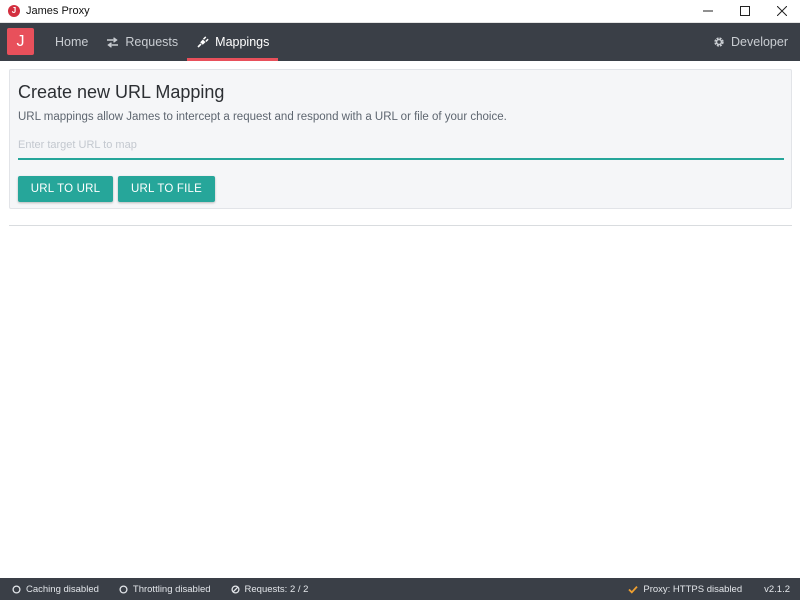 Image resolution: width=800 pixels, height=600 pixels. What do you see at coordinates (401, 146) in the screenshot?
I see `target-url-input` at bounding box center [401, 146].